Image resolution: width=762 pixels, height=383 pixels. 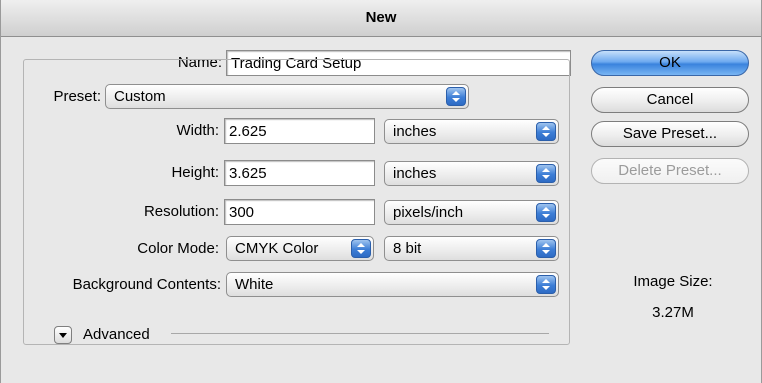 I want to click on image-size-label: Image Size:, so click(x=673, y=281).